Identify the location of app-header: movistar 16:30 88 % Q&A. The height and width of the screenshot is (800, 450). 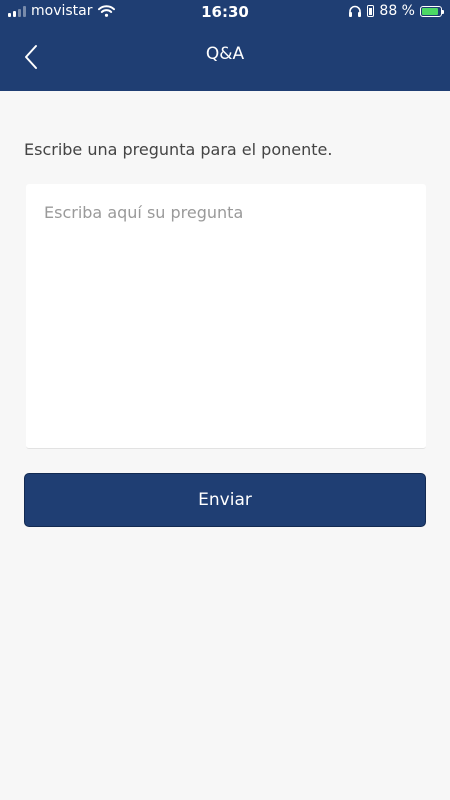
(225, 45).